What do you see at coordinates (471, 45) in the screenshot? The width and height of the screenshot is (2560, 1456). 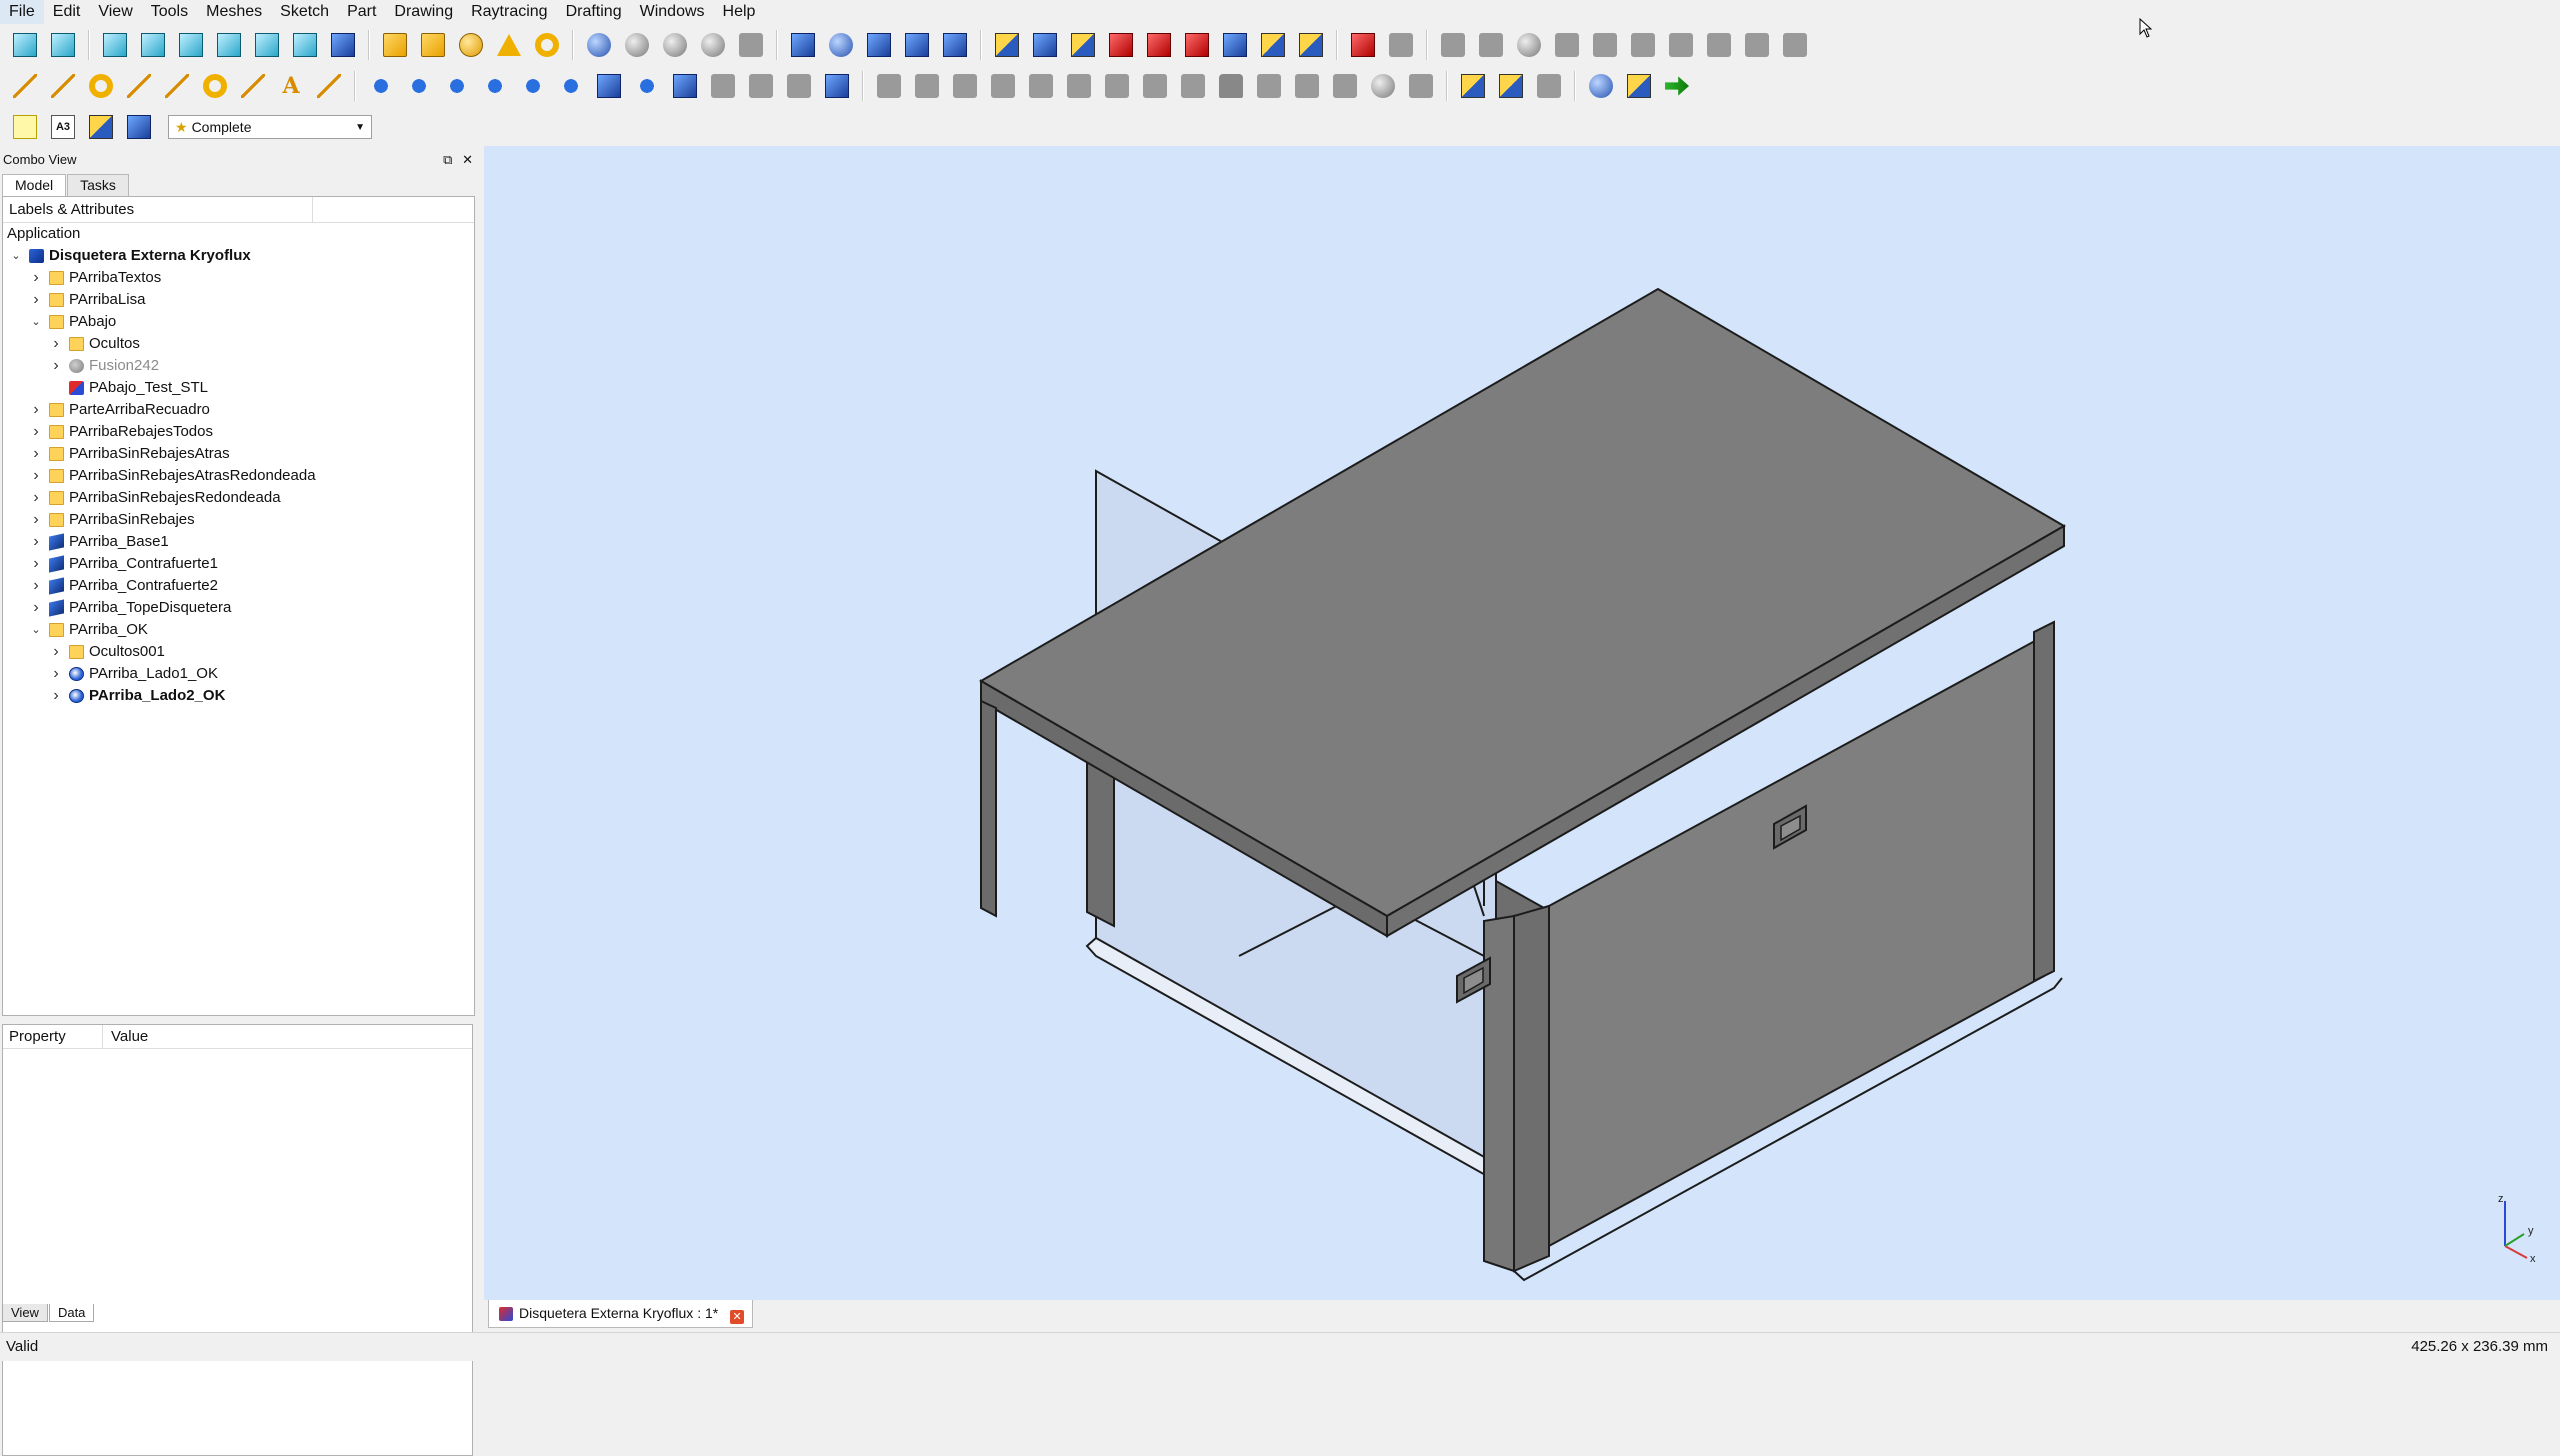 I see `part-sphere-button` at bounding box center [471, 45].